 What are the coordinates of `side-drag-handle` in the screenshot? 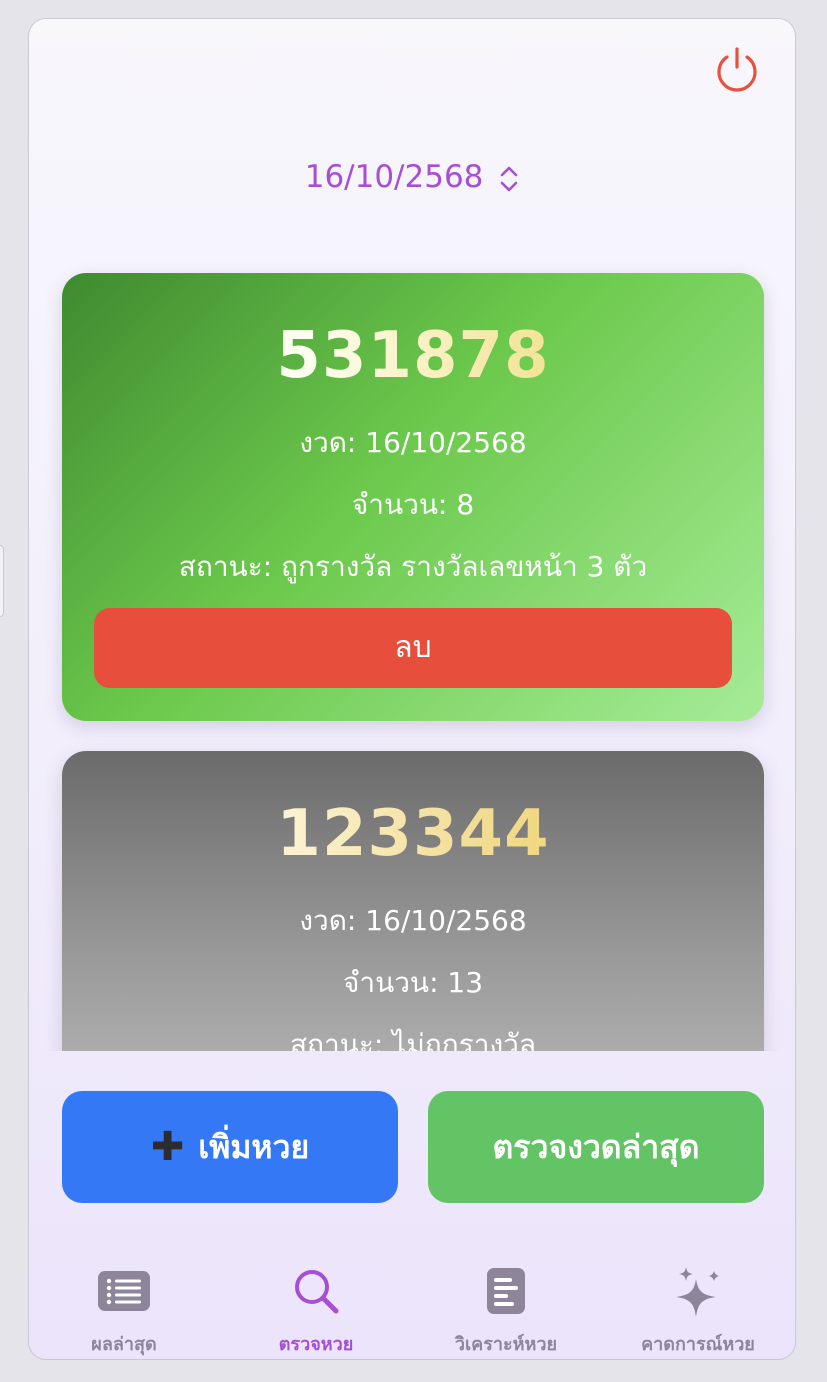 It's located at (2, 581).